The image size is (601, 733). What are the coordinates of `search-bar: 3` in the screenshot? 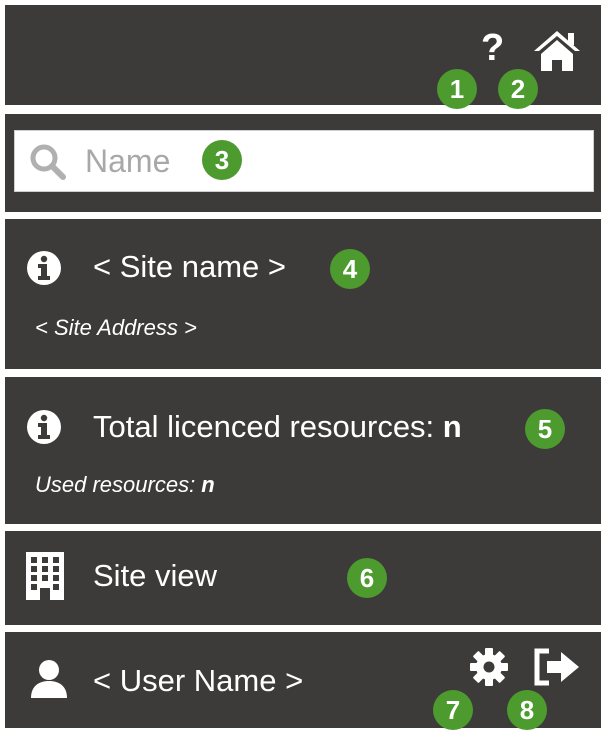 It's located at (303, 163).